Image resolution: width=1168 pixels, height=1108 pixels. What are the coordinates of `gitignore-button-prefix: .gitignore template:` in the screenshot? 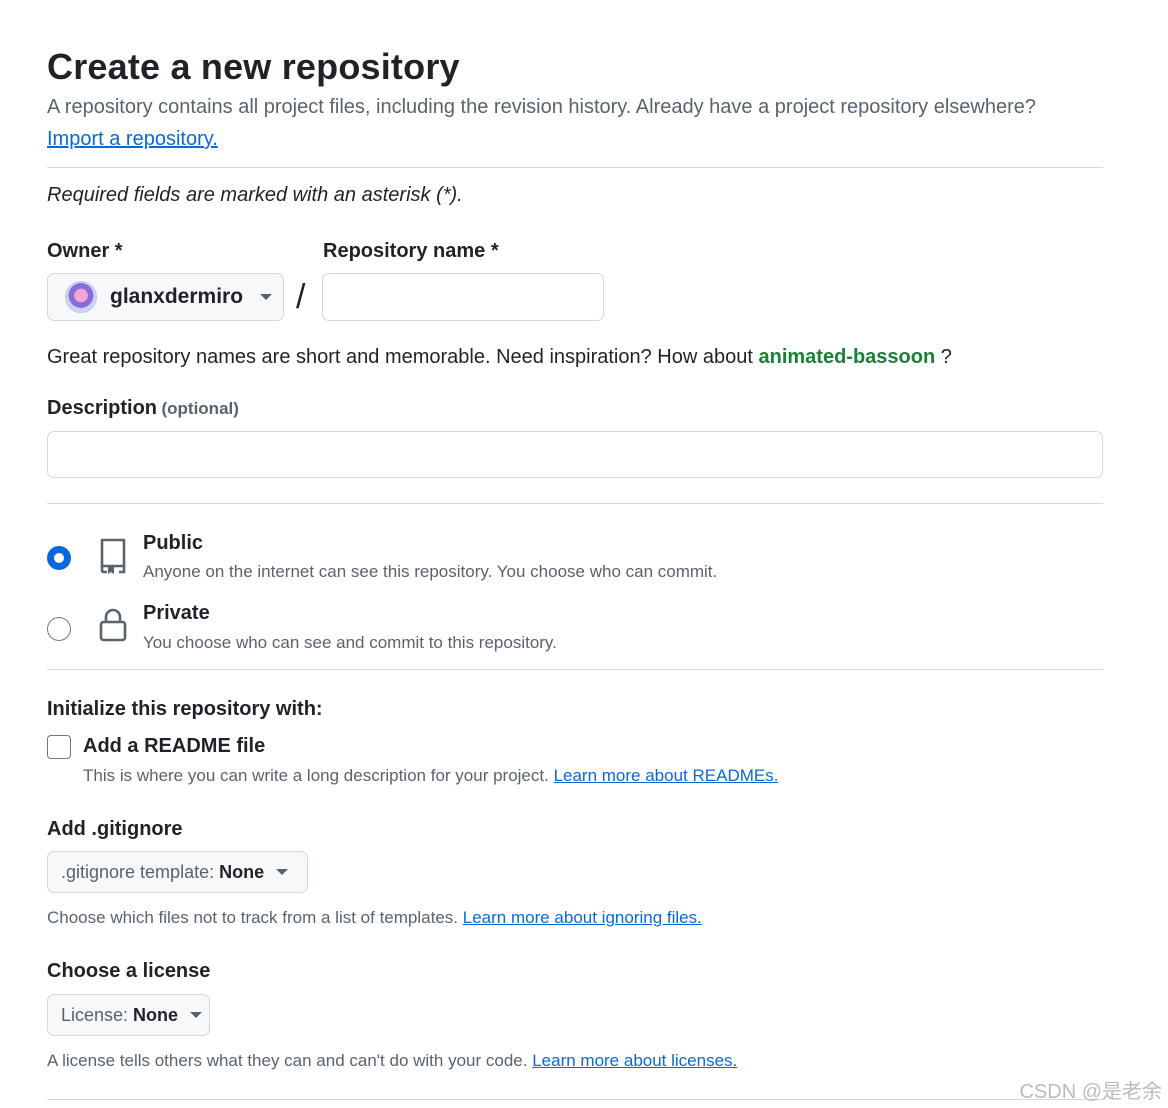 It's located at (138, 871).